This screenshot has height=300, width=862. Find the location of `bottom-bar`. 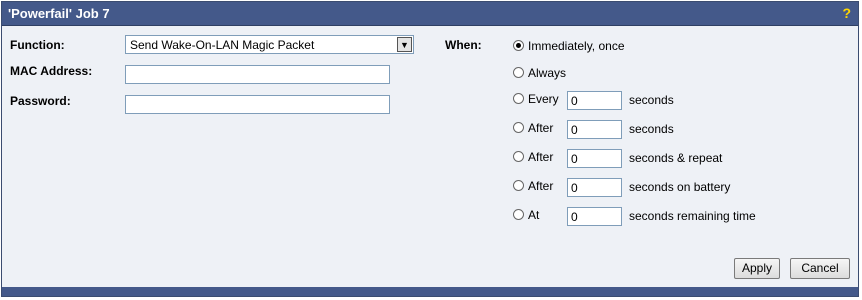

bottom-bar is located at coordinates (430, 291).